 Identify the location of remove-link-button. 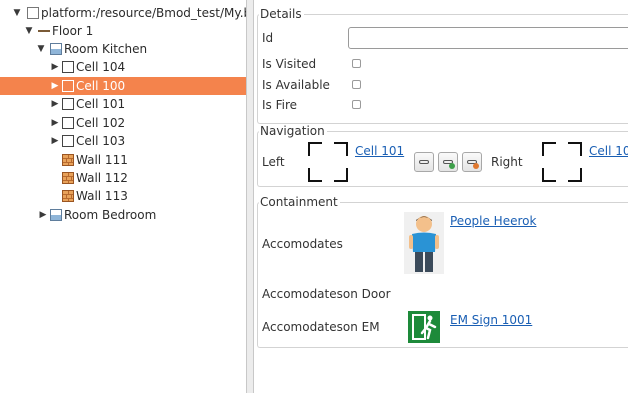
(472, 162).